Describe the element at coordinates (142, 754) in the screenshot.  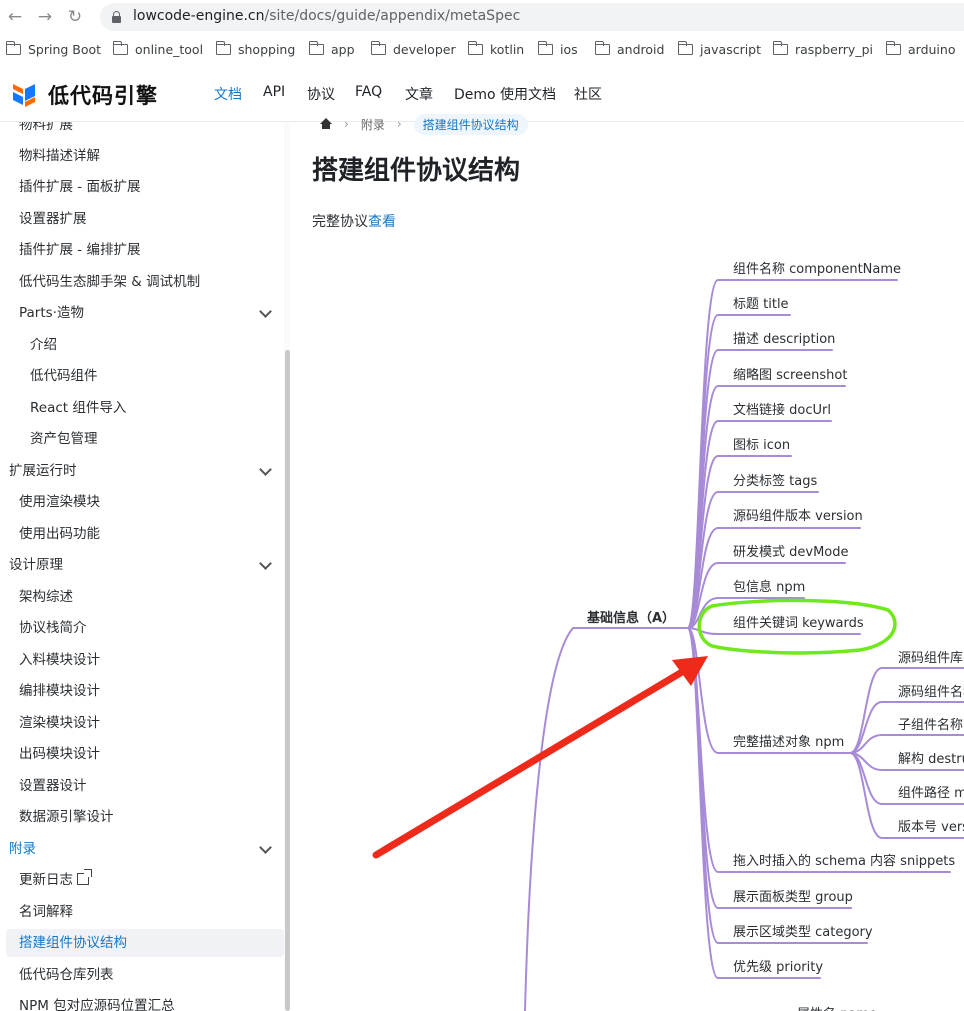
I see `sidebar-item: 出码模块设计` at that location.